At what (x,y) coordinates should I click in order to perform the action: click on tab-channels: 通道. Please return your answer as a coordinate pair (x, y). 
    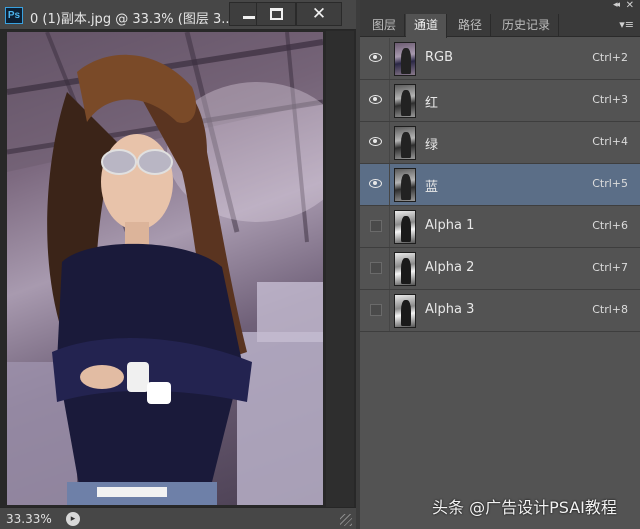
    Looking at the image, I should click on (427, 26).